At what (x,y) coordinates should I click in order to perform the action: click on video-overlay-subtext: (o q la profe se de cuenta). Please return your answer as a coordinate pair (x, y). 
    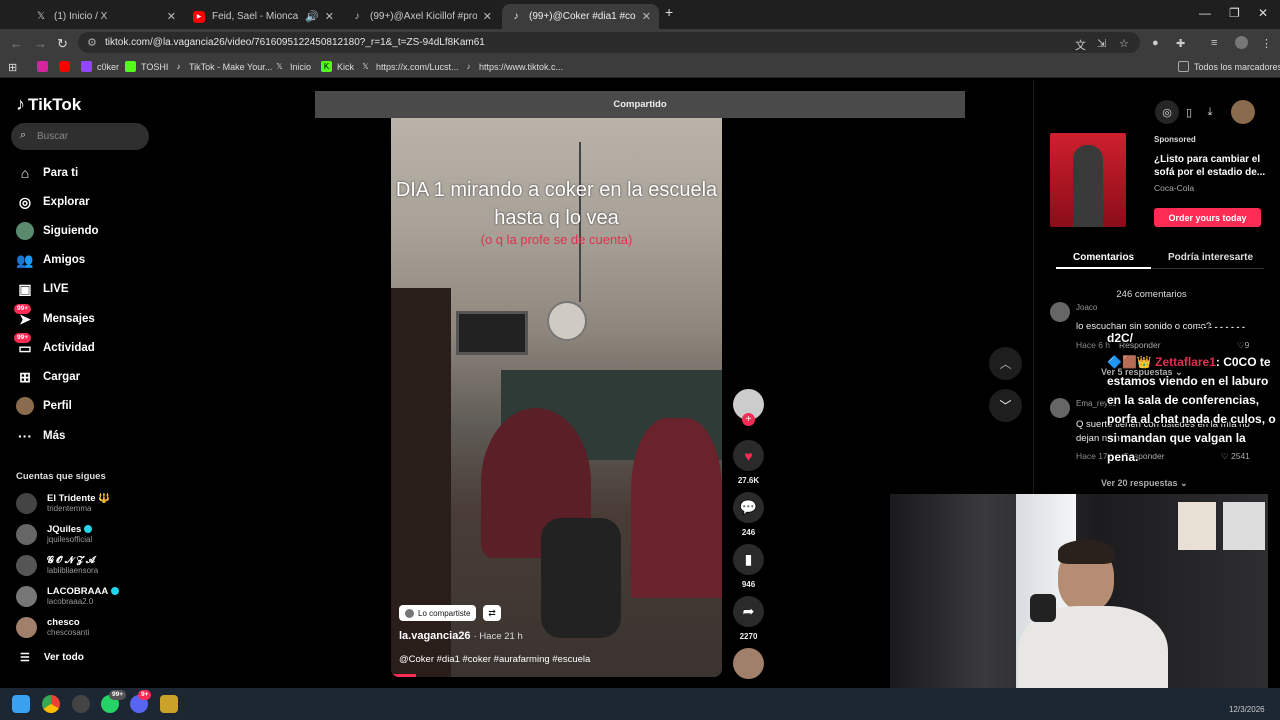
    Looking at the image, I should click on (556, 239).